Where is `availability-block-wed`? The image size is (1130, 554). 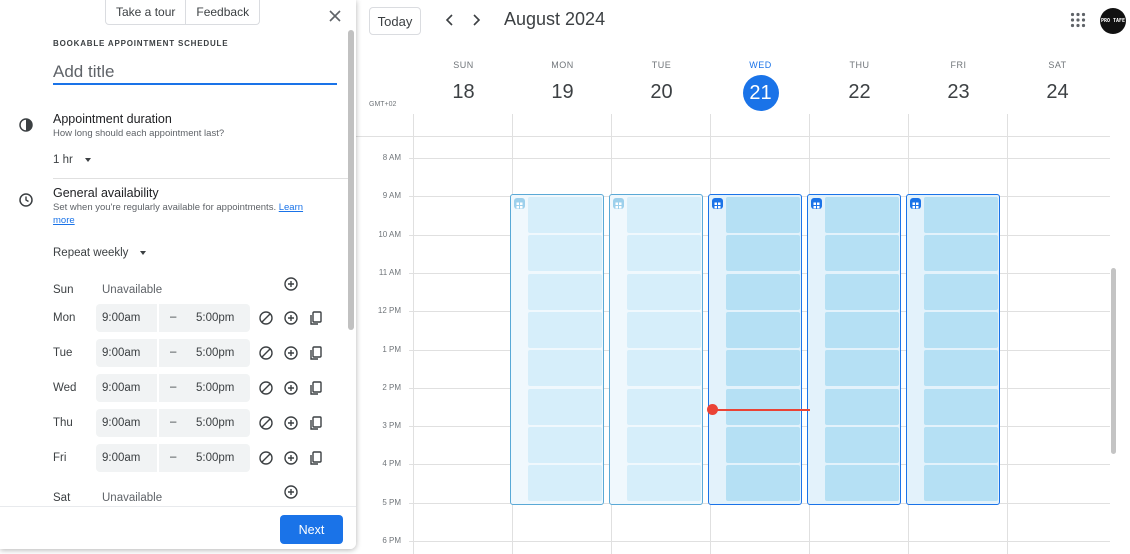
availability-block-wed is located at coordinates (755, 349).